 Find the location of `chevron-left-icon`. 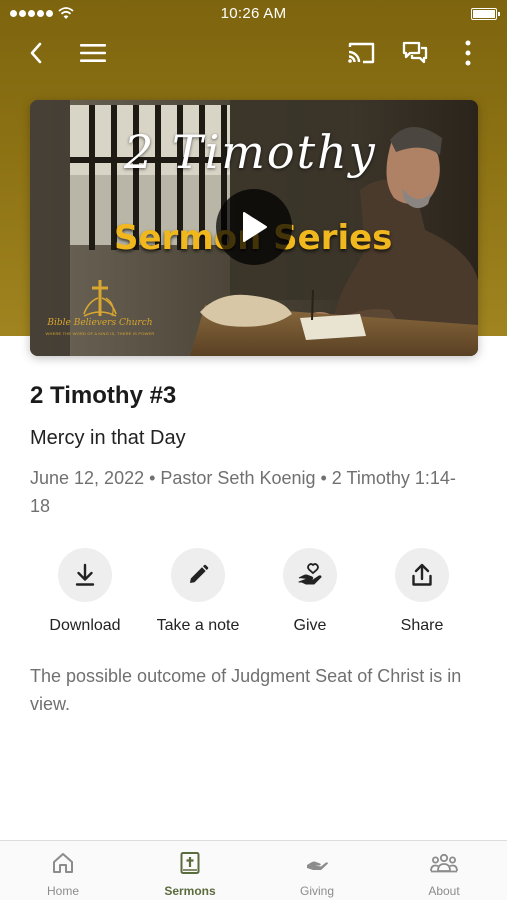

chevron-left-icon is located at coordinates (36, 53).